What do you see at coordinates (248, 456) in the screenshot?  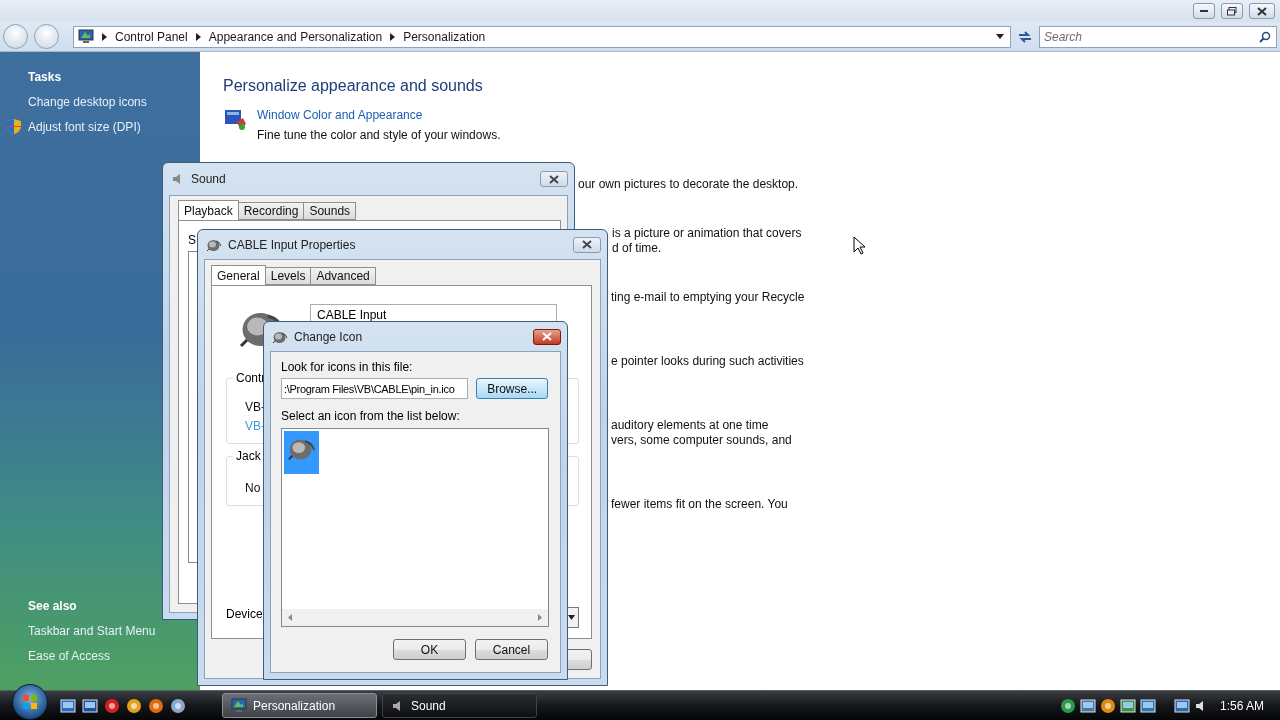 I see `group-label: Jack` at bounding box center [248, 456].